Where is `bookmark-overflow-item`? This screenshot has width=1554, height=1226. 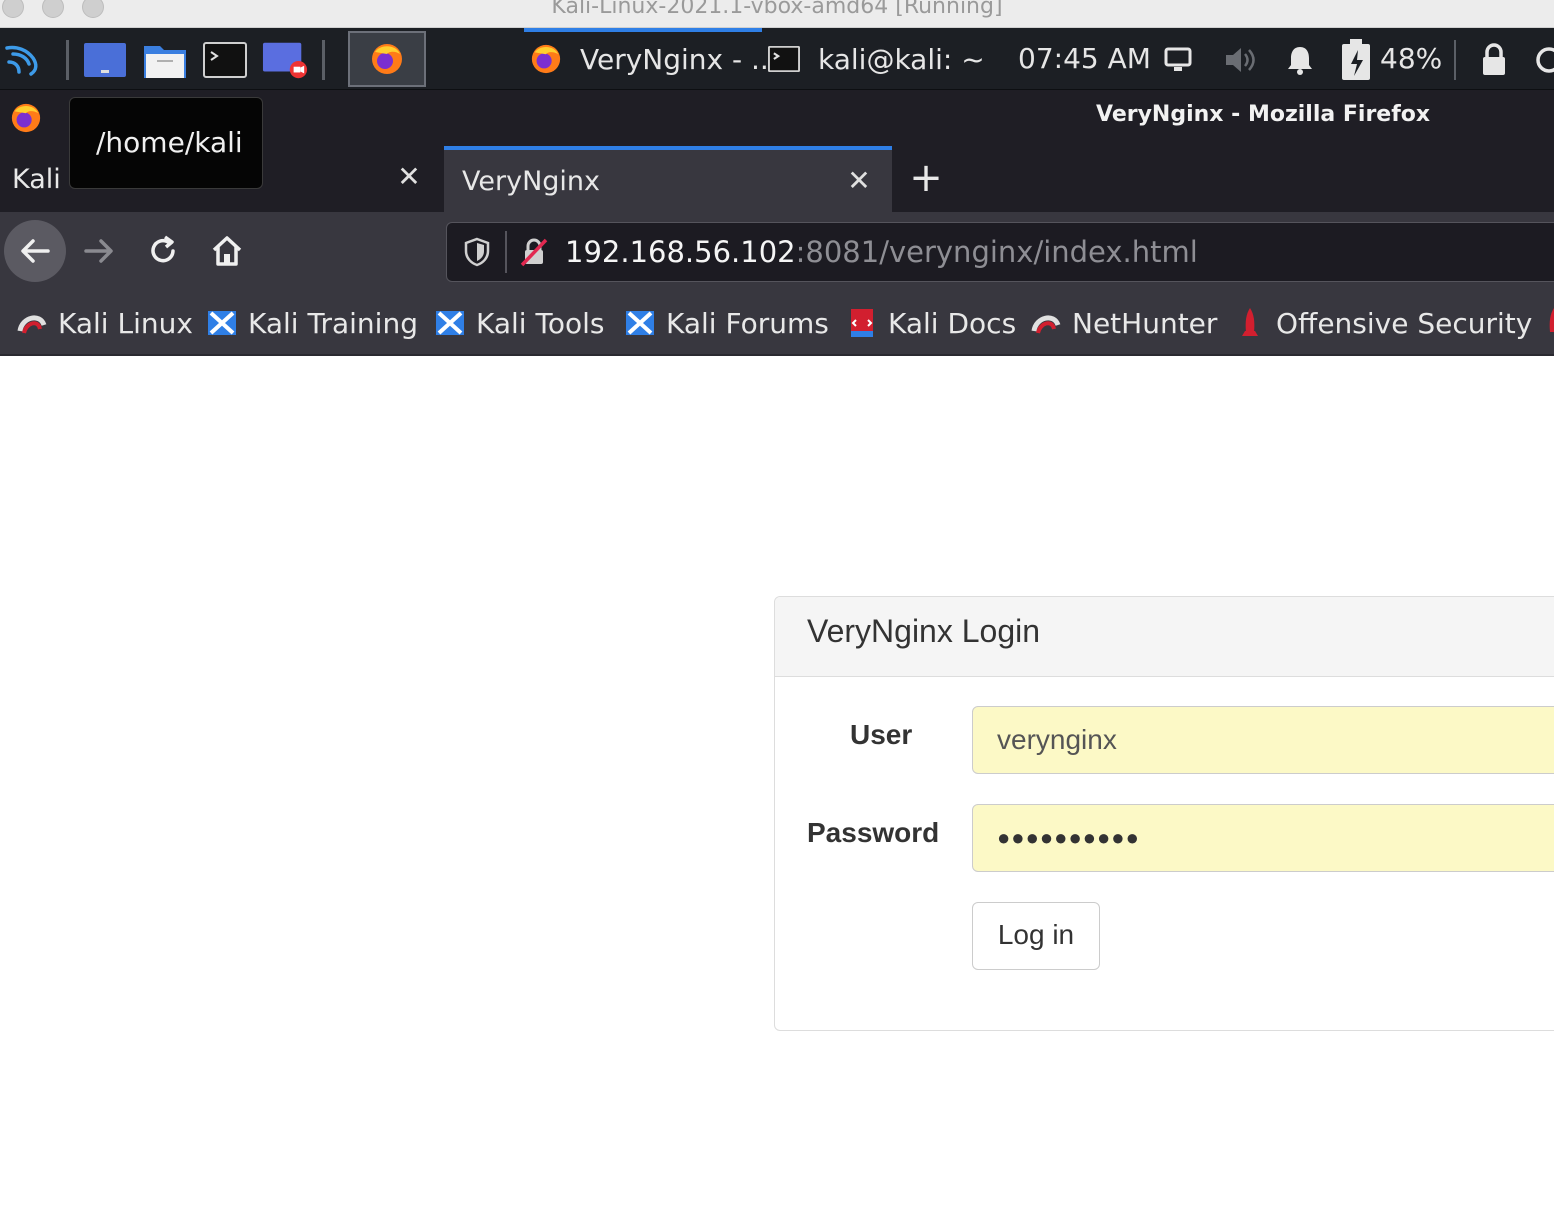
bookmark-overflow-item is located at coordinates (1546, 323).